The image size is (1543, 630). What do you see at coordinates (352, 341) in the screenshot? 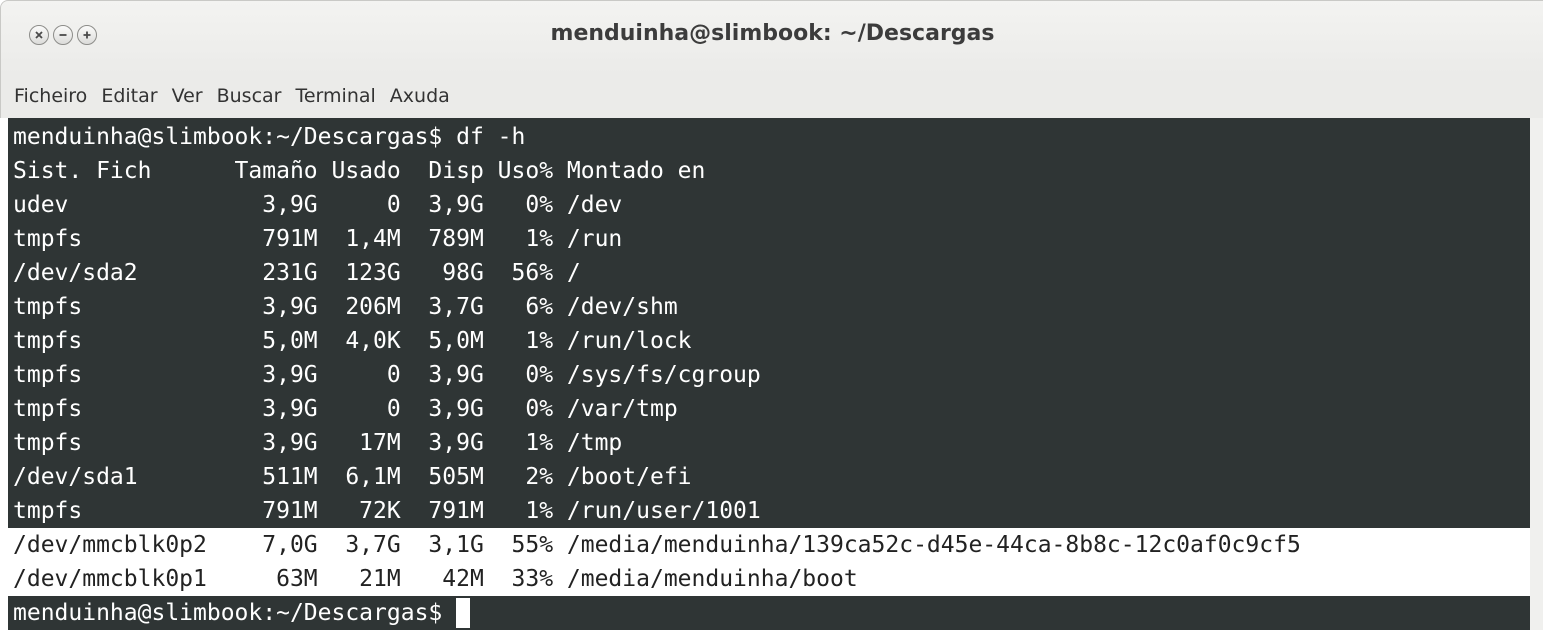
I see `table-row: tmpfs 5,0M 4,0K 5,0M 1% /run/lock` at bounding box center [352, 341].